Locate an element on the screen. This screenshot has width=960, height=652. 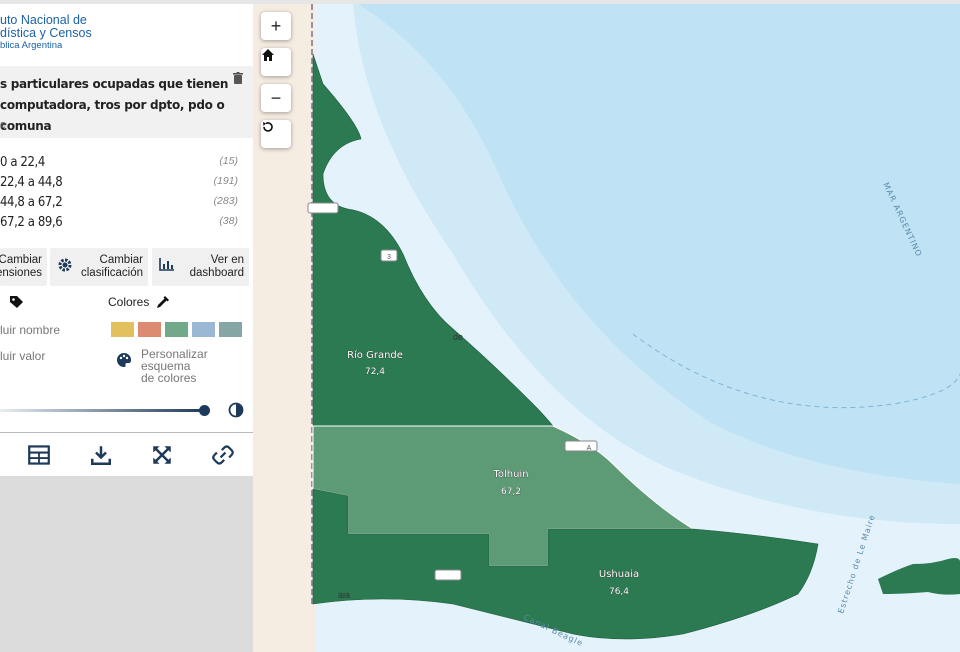
rotate-icon is located at coordinates (268, 127).